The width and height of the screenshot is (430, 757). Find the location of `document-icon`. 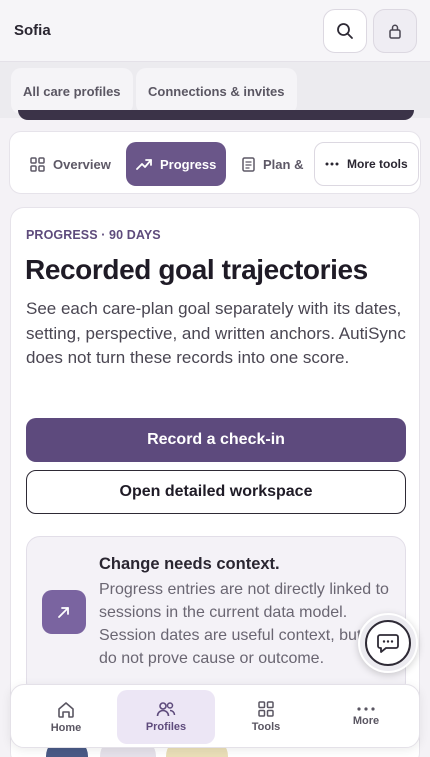

document-icon is located at coordinates (248, 164).